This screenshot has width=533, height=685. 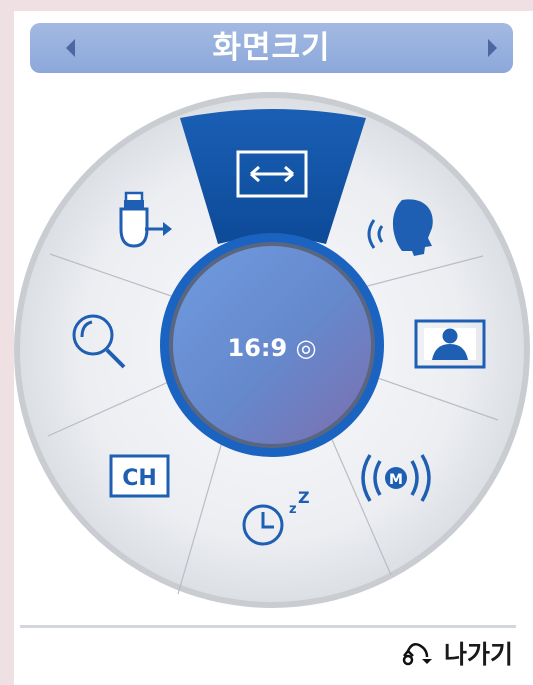 I want to click on svg-text: CH, so click(x=139, y=478).